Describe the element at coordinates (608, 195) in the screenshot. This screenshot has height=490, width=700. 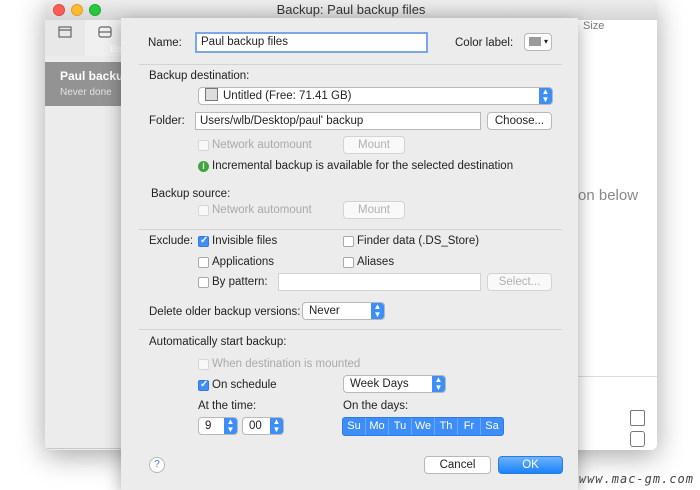
I see `hint-text: on below` at that location.